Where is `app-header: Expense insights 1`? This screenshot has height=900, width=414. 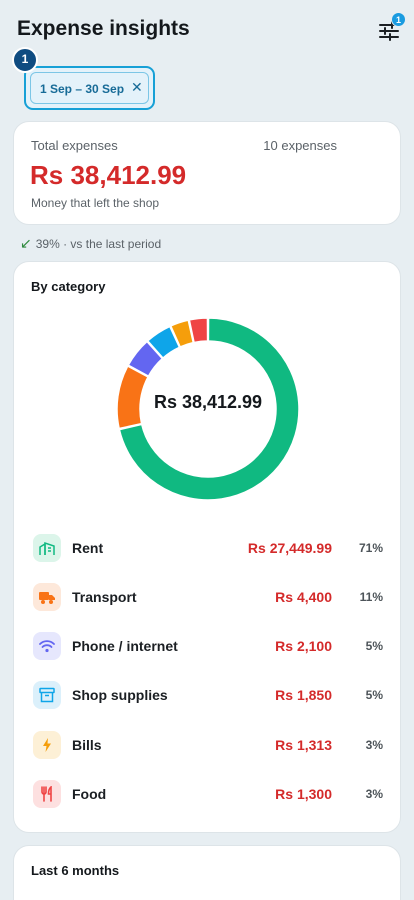
app-header: Expense insights 1 is located at coordinates (207, 30).